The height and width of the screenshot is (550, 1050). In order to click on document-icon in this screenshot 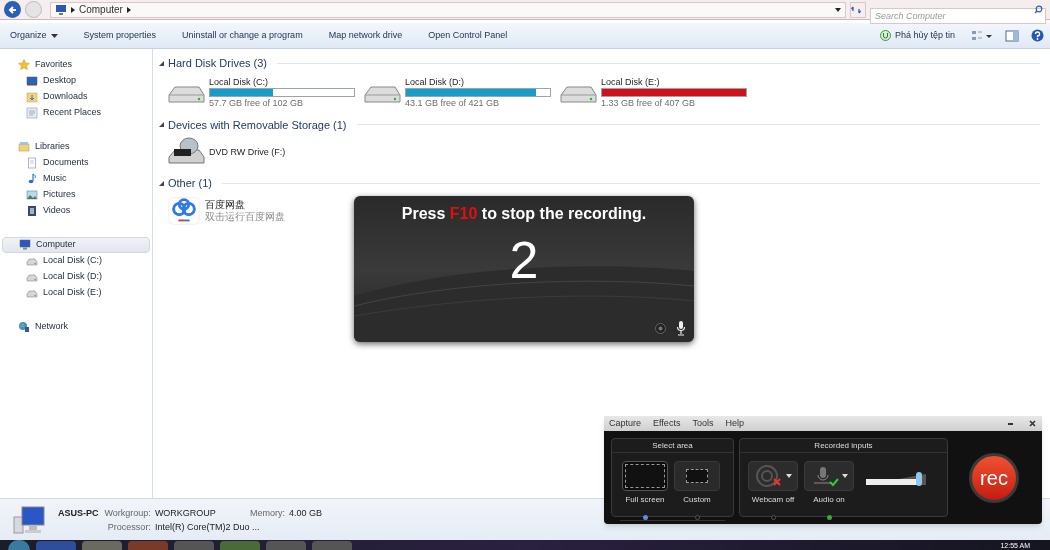, I will do `click(32, 163)`.